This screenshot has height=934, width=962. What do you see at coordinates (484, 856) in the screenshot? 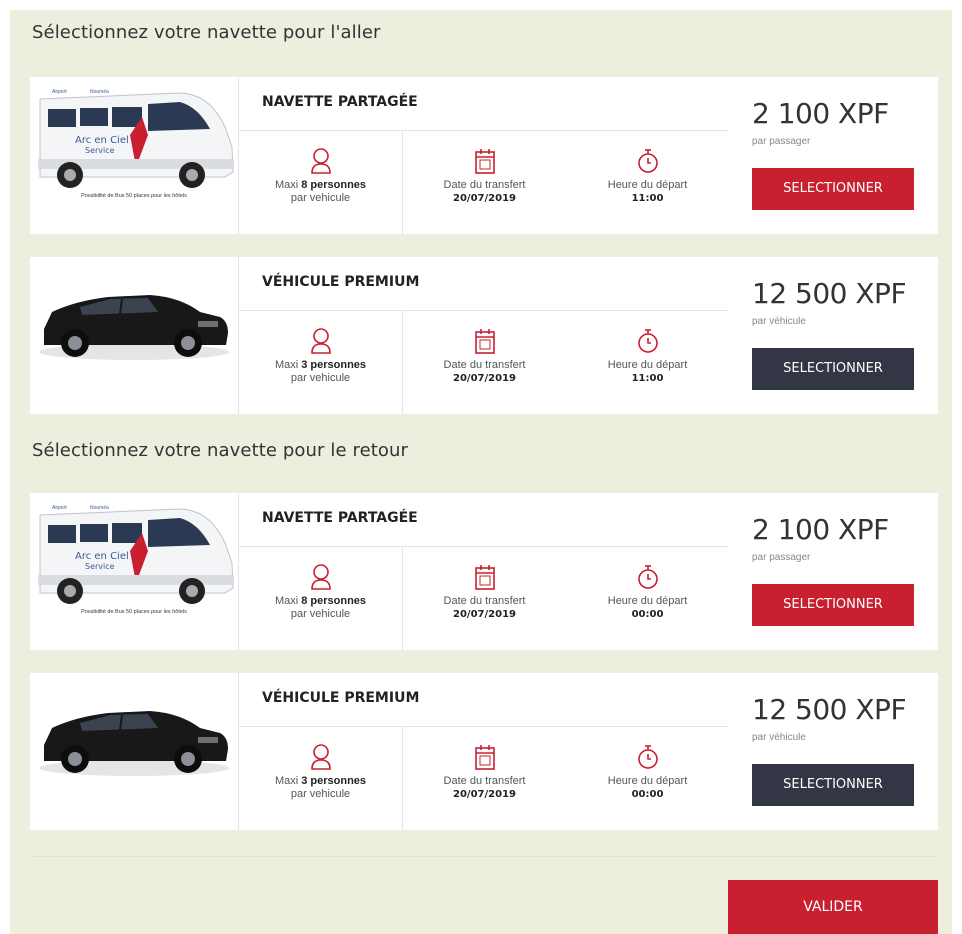
I see `divider` at bounding box center [484, 856].